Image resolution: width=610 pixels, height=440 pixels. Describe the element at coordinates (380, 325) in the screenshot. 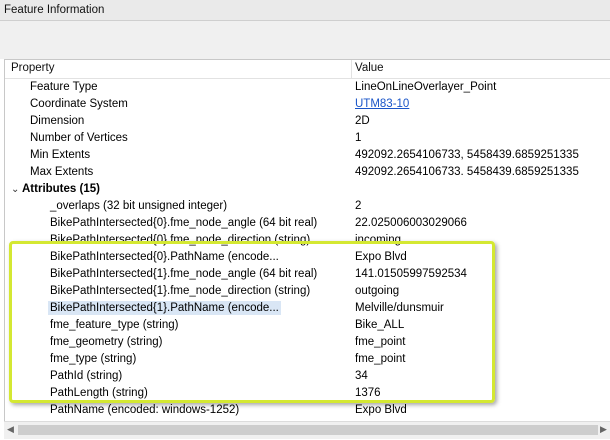

I see `value-cell: Bike_ALL` at that location.